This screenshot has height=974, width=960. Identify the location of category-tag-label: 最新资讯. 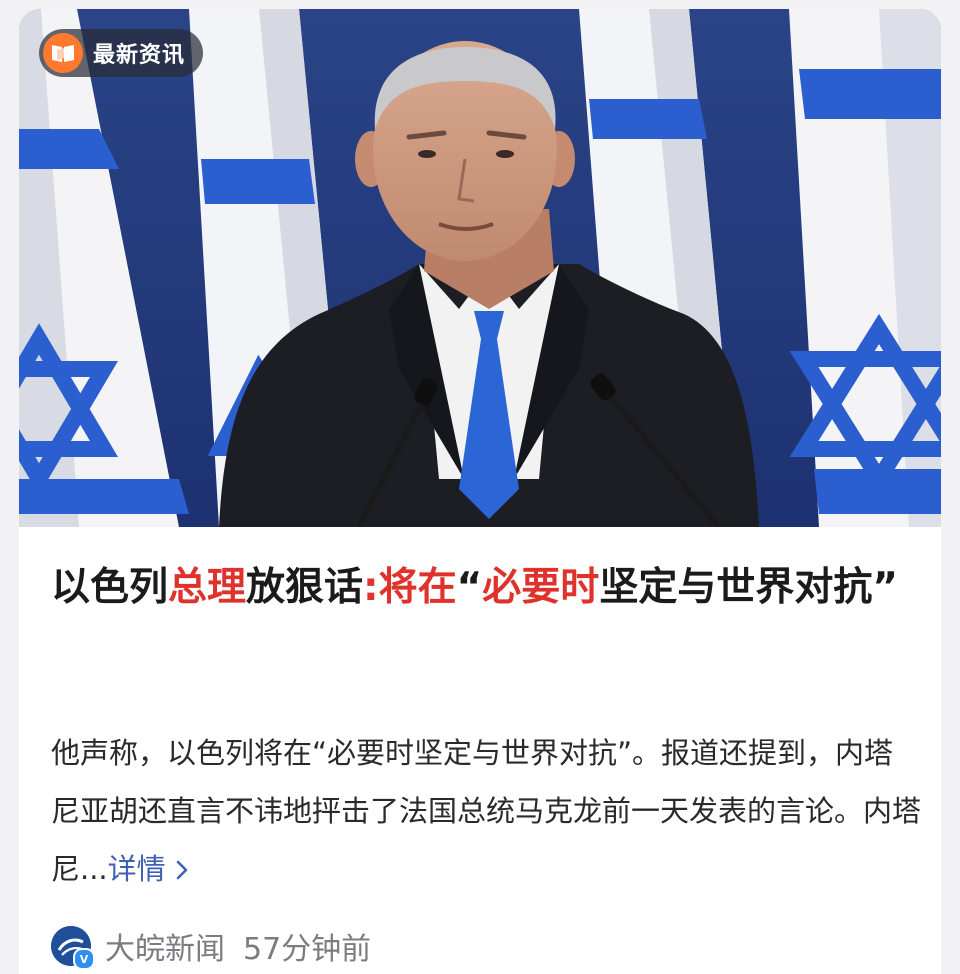
(139, 55).